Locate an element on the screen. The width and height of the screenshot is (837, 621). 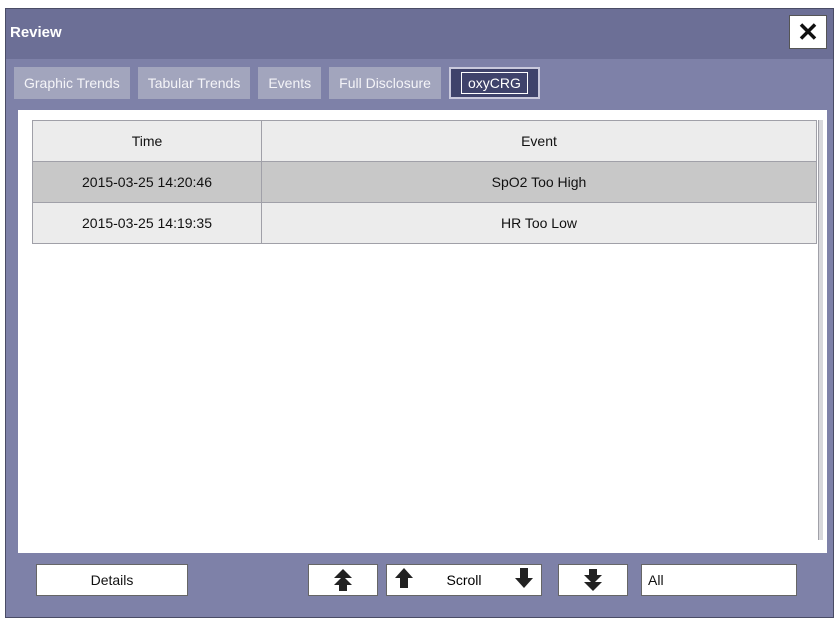
scroll-control: Scroll is located at coordinates (464, 580).